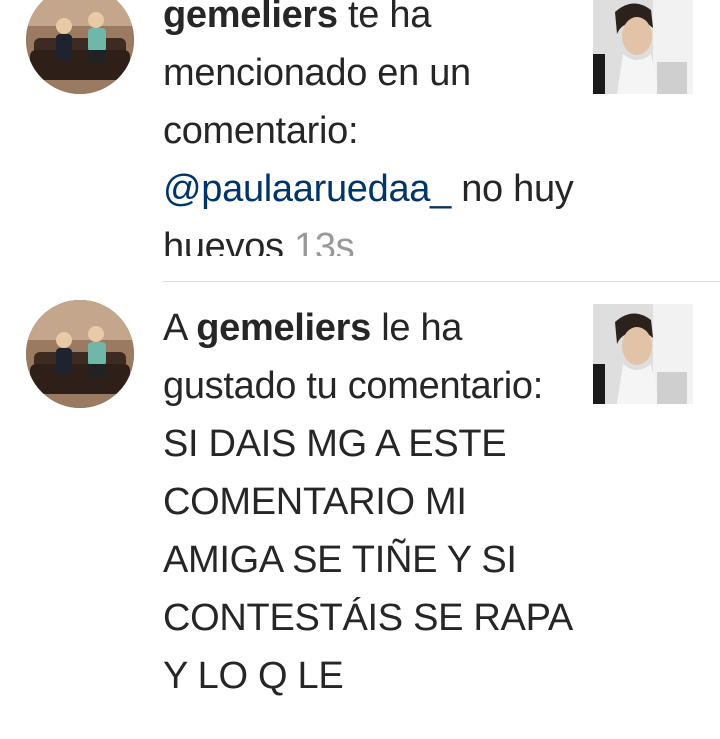 The image size is (720, 739). Describe the element at coordinates (180, 328) in the screenshot. I see `notification-prefix: A` at that location.